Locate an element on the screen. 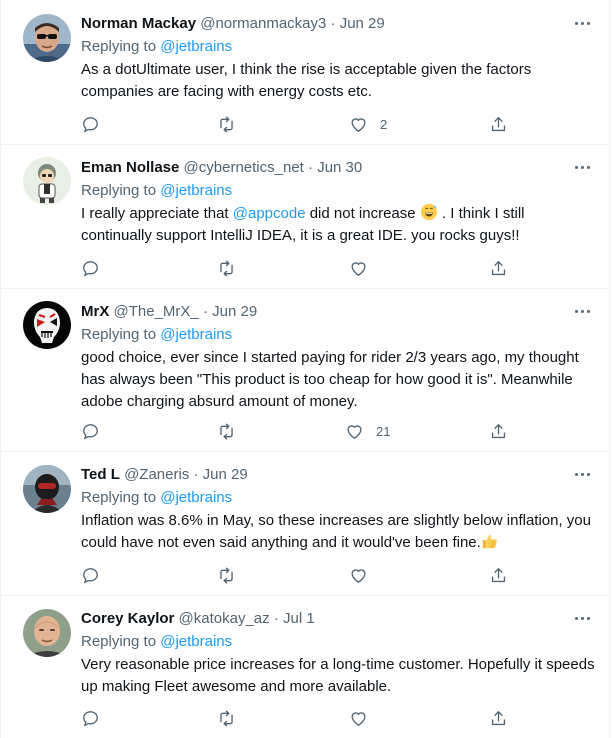  display-name: Eman Nollase is located at coordinates (130, 167).